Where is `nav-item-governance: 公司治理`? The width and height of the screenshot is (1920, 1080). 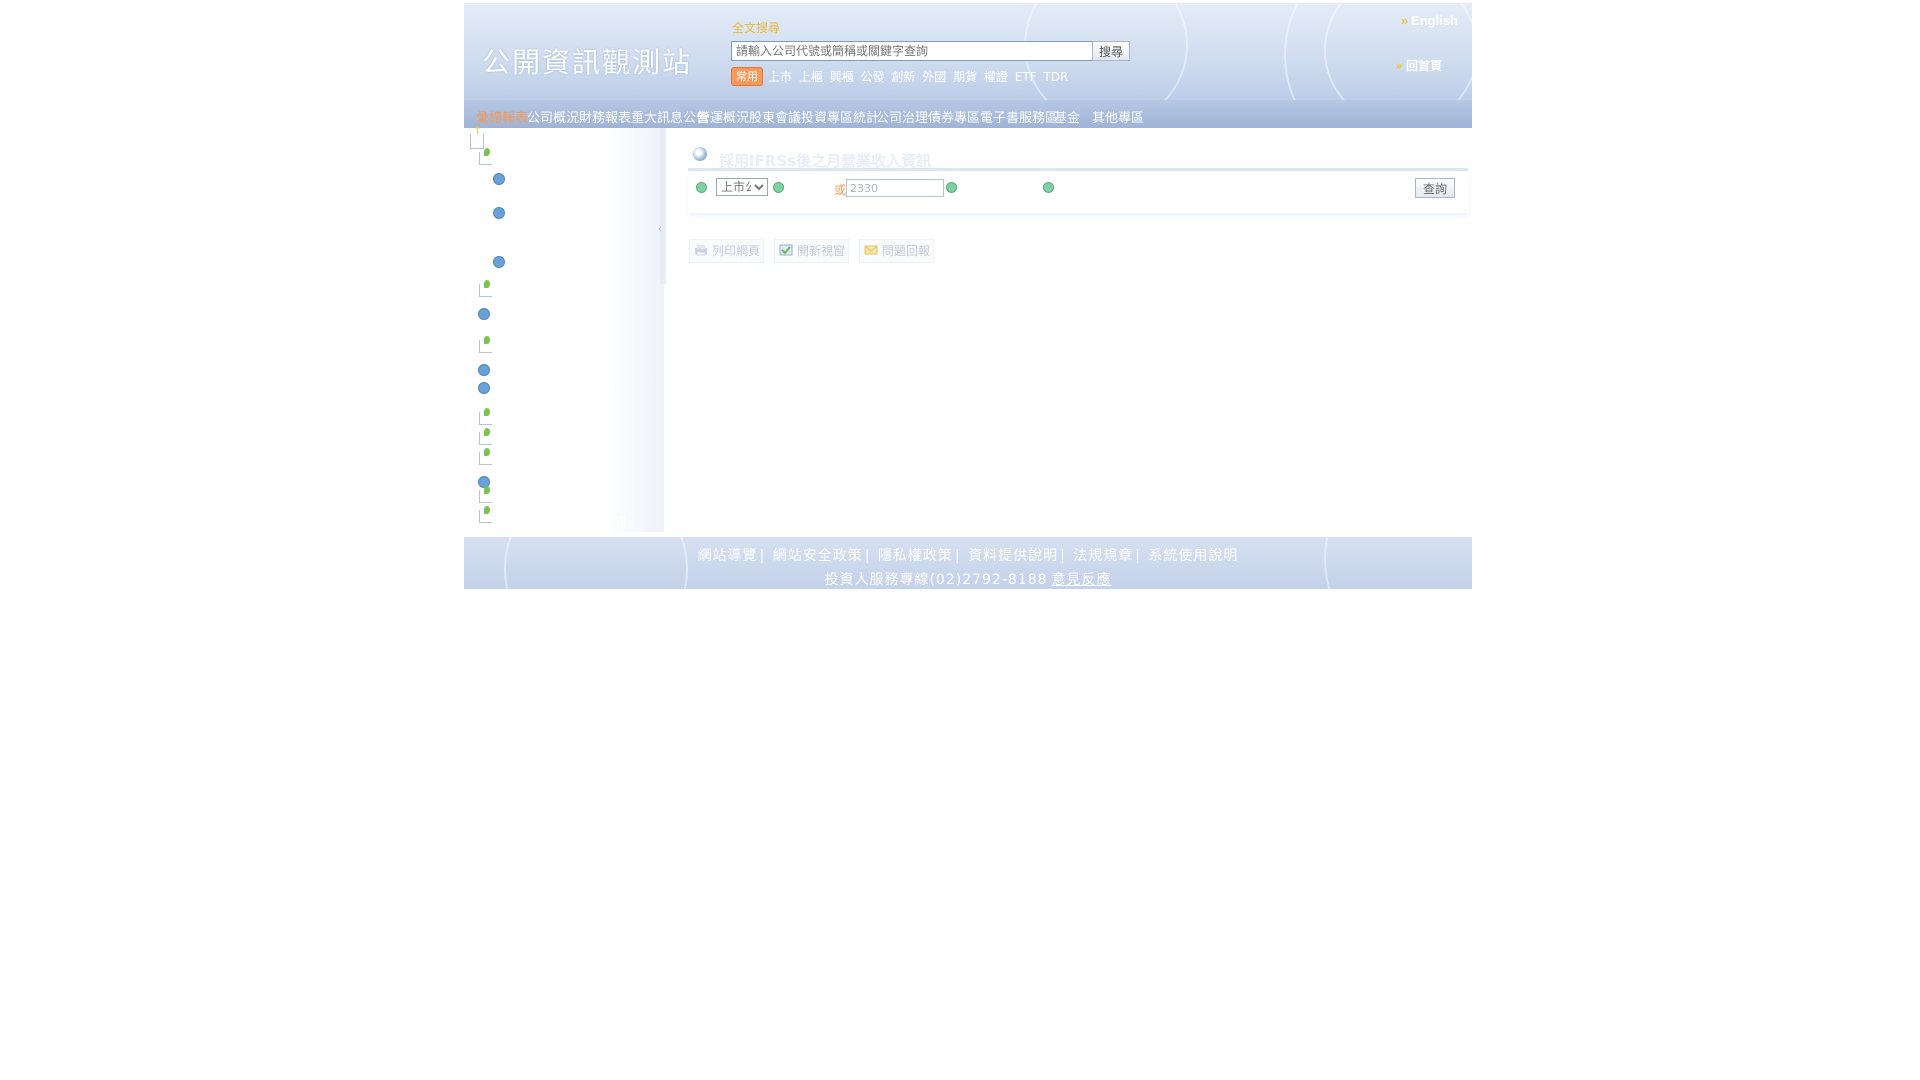 nav-item-governance: 公司治理 is located at coordinates (902, 116).